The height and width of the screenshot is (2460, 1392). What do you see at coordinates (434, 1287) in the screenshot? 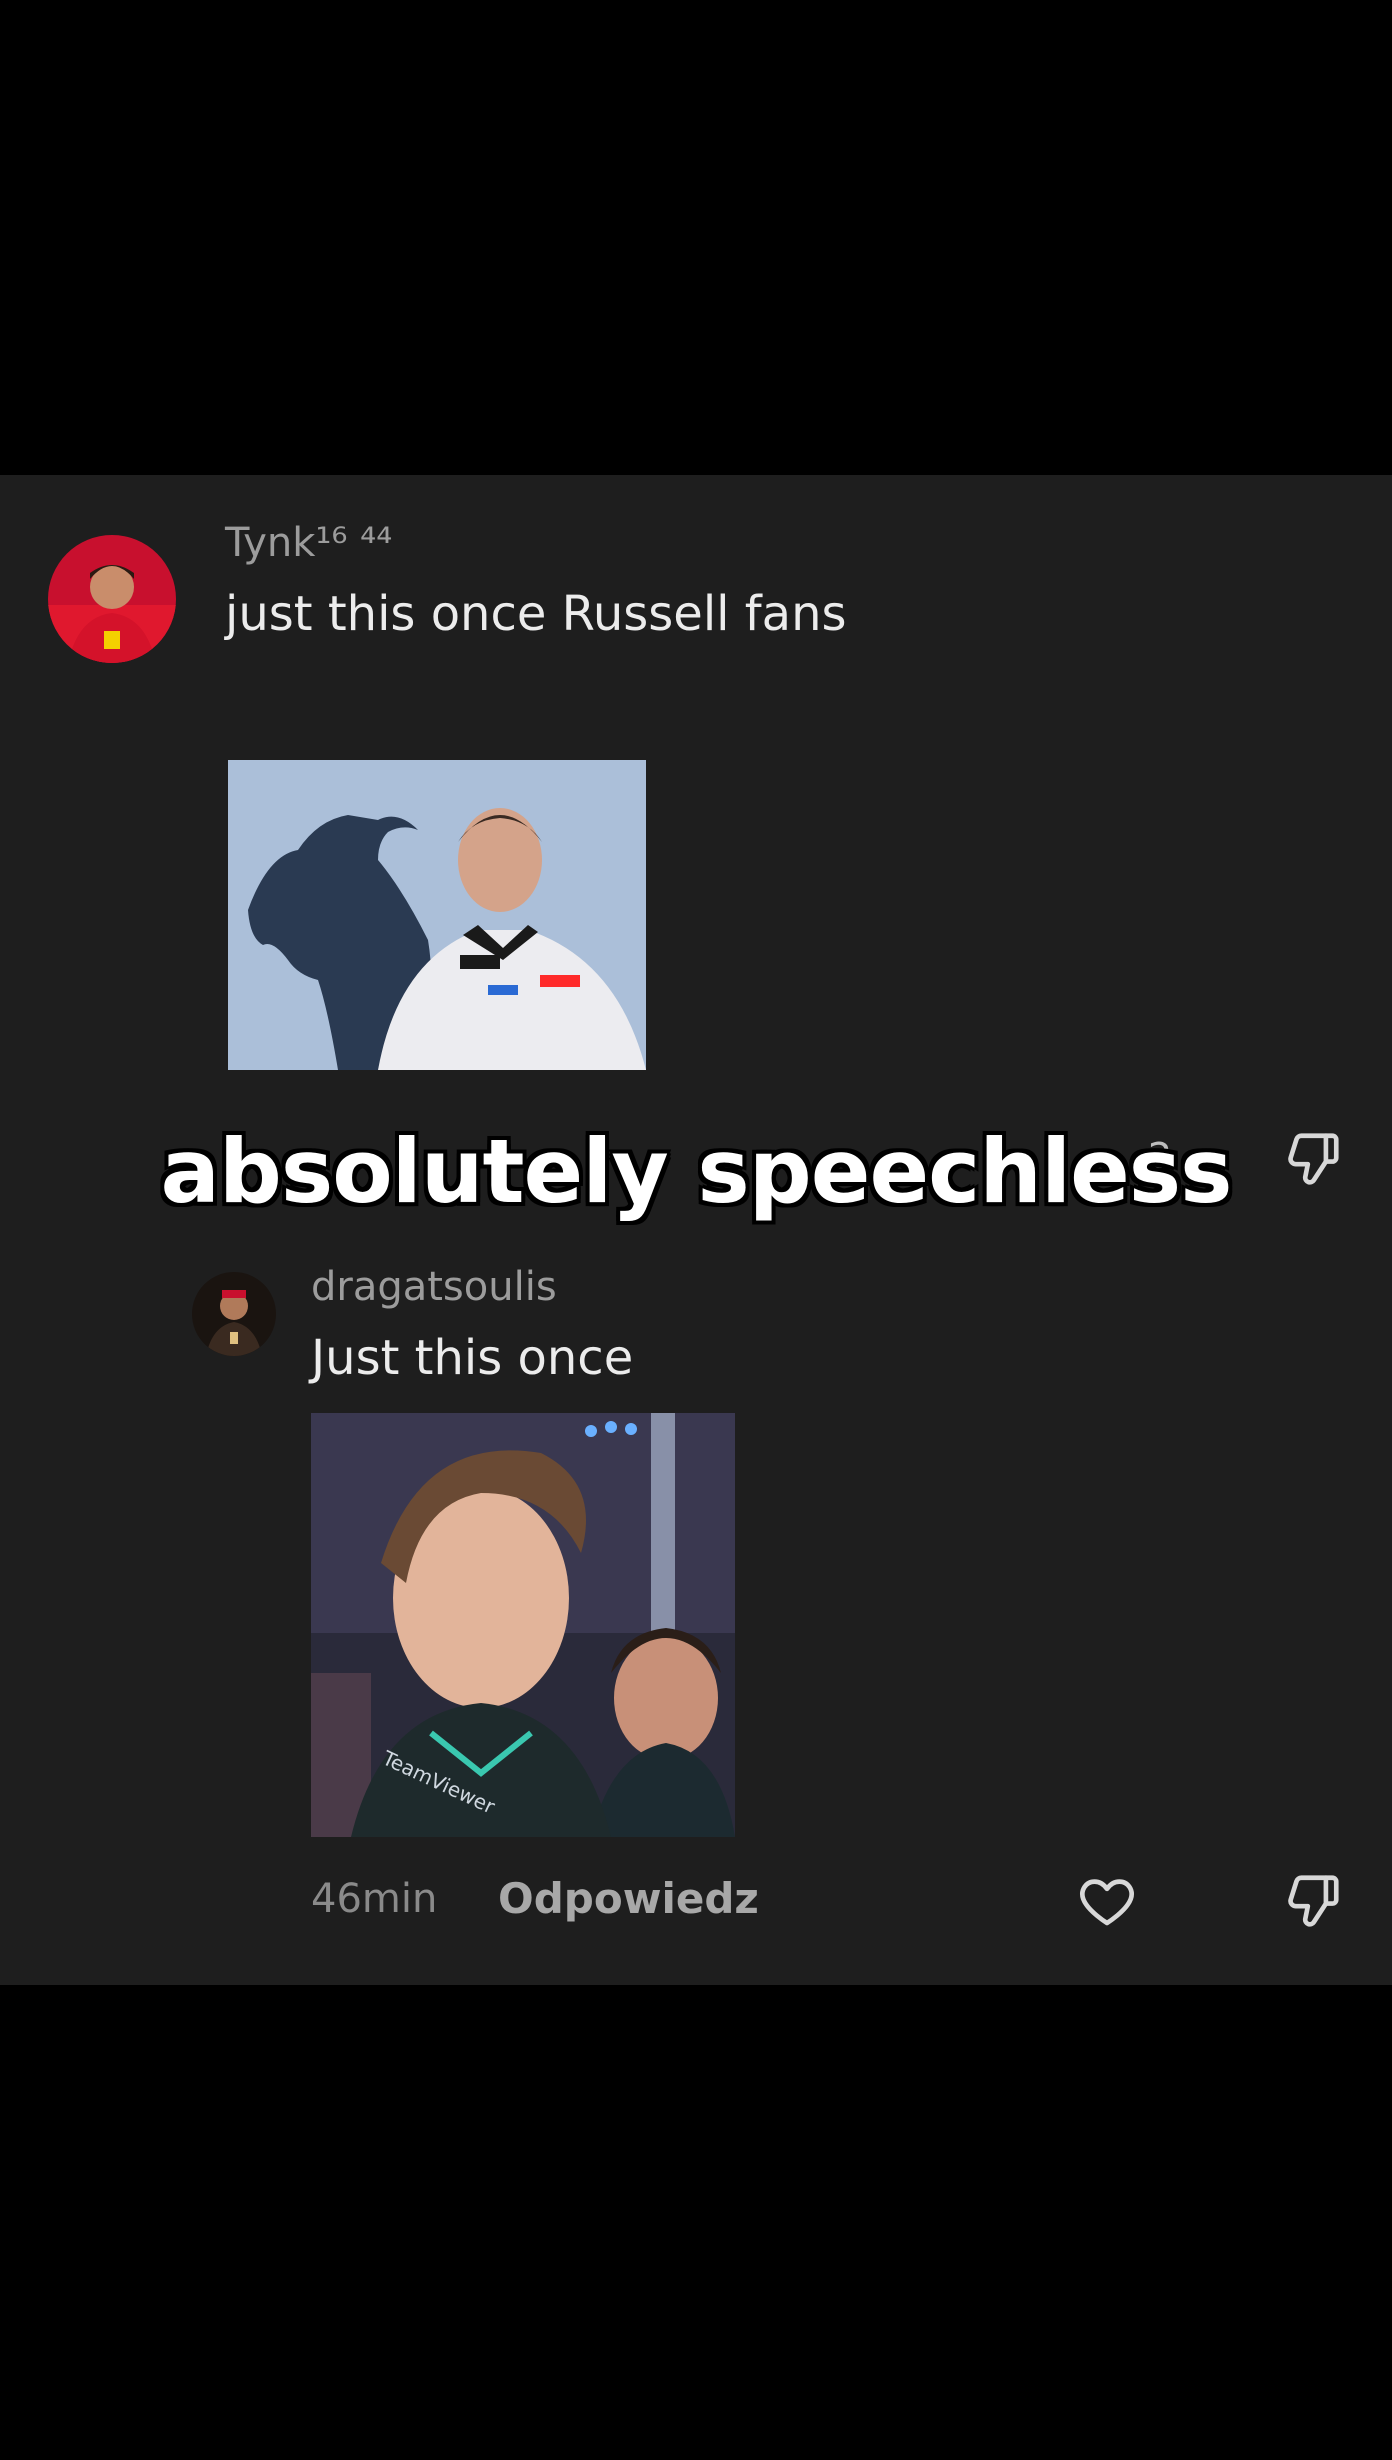
I see `comment-username: dragatsoulis` at bounding box center [434, 1287].